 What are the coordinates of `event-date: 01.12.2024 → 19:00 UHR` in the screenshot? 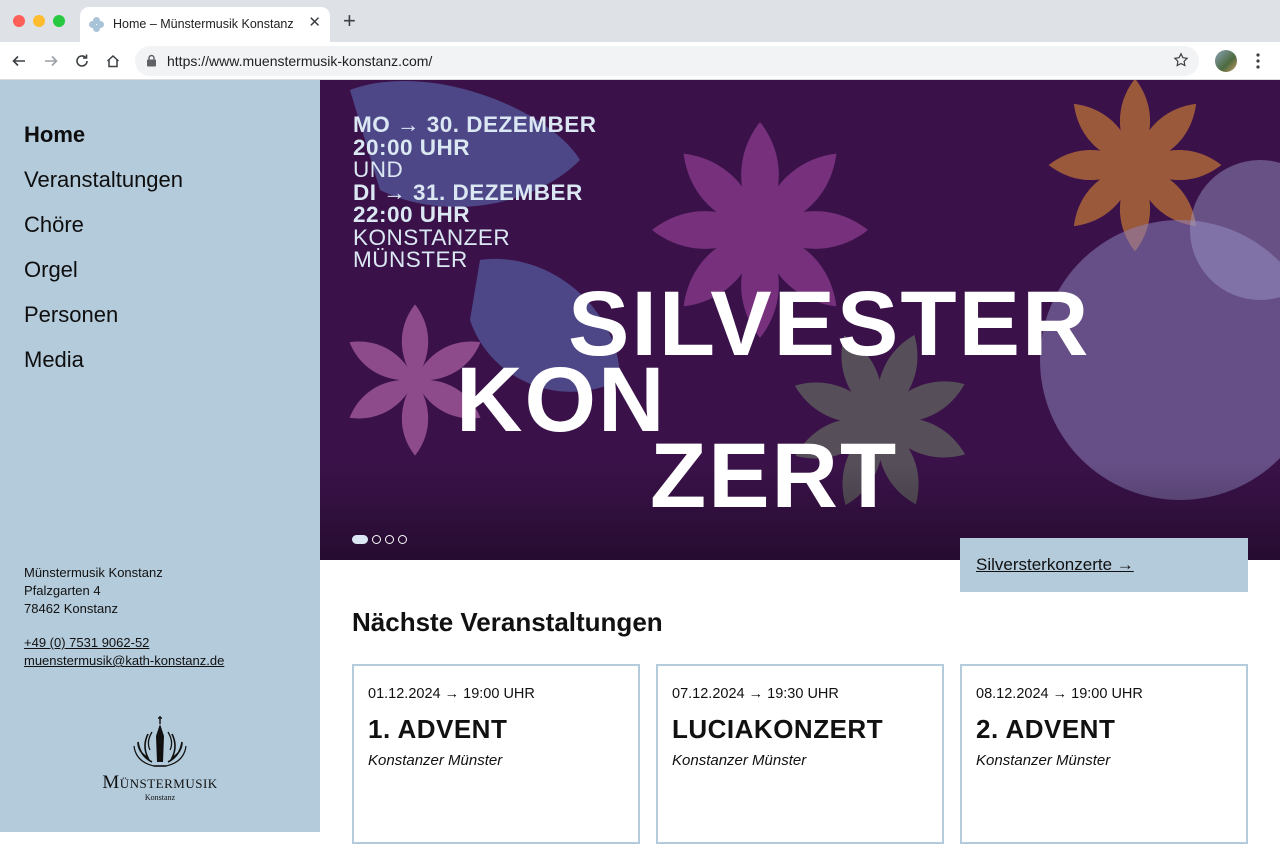 It's located at (451, 694).